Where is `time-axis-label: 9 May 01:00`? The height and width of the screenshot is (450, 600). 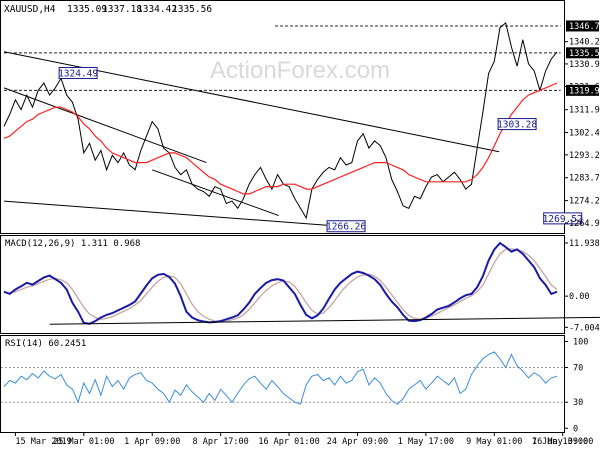 time-axis-label: 9 May 01:00 is located at coordinates (494, 442).